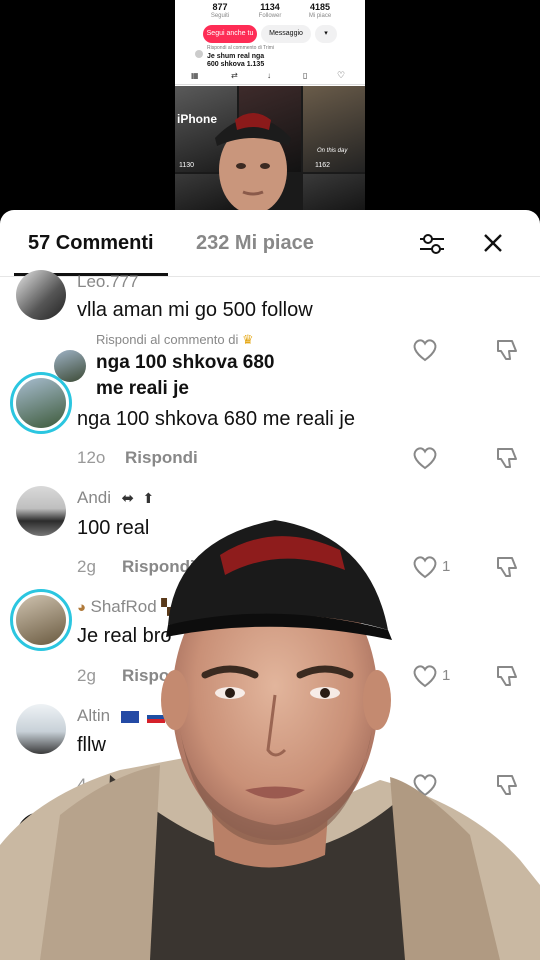 Image resolution: width=540 pixels, height=960 pixels. Describe the element at coordinates (323, 165) in the screenshot. I see `thumbnail-views: 1162` at that location.